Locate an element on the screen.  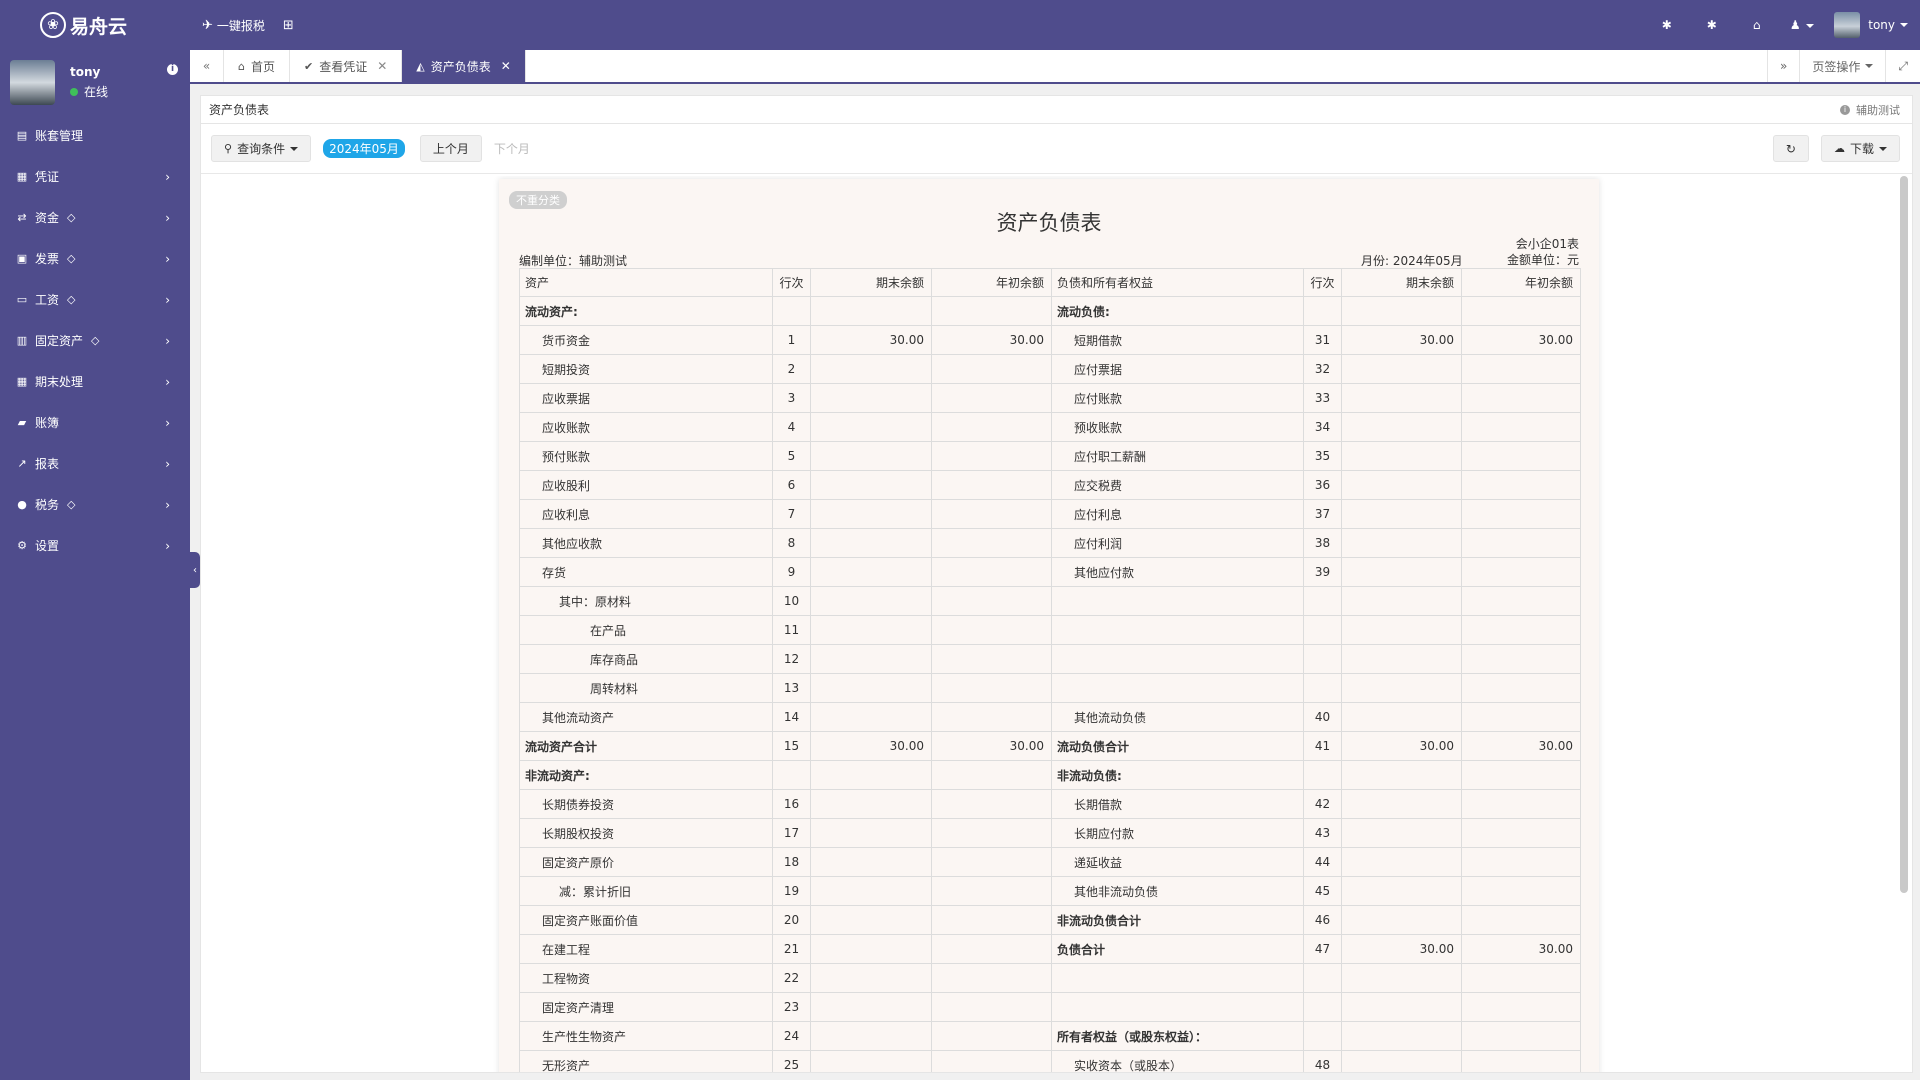
sidebar-item-8: ↗ 报表 › is located at coordinates (95, 463).